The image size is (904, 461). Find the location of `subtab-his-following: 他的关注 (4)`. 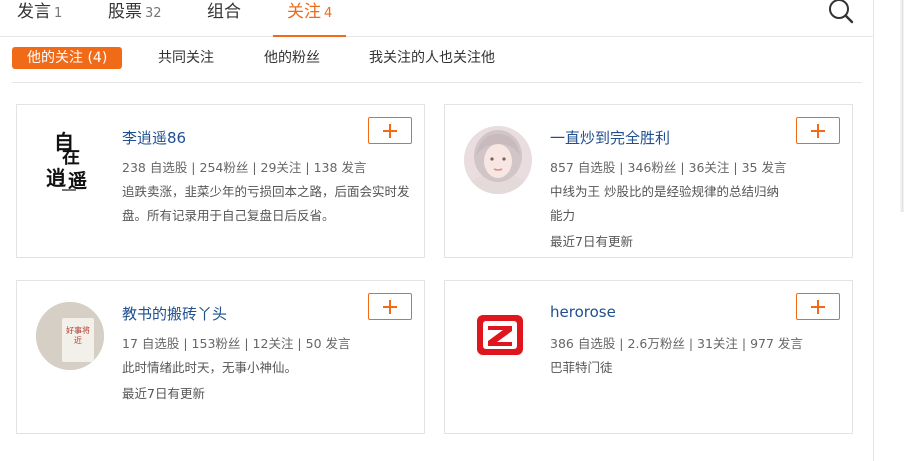

subtab-his-following: 他的关注 (4) is located at coordinates (67, 58).